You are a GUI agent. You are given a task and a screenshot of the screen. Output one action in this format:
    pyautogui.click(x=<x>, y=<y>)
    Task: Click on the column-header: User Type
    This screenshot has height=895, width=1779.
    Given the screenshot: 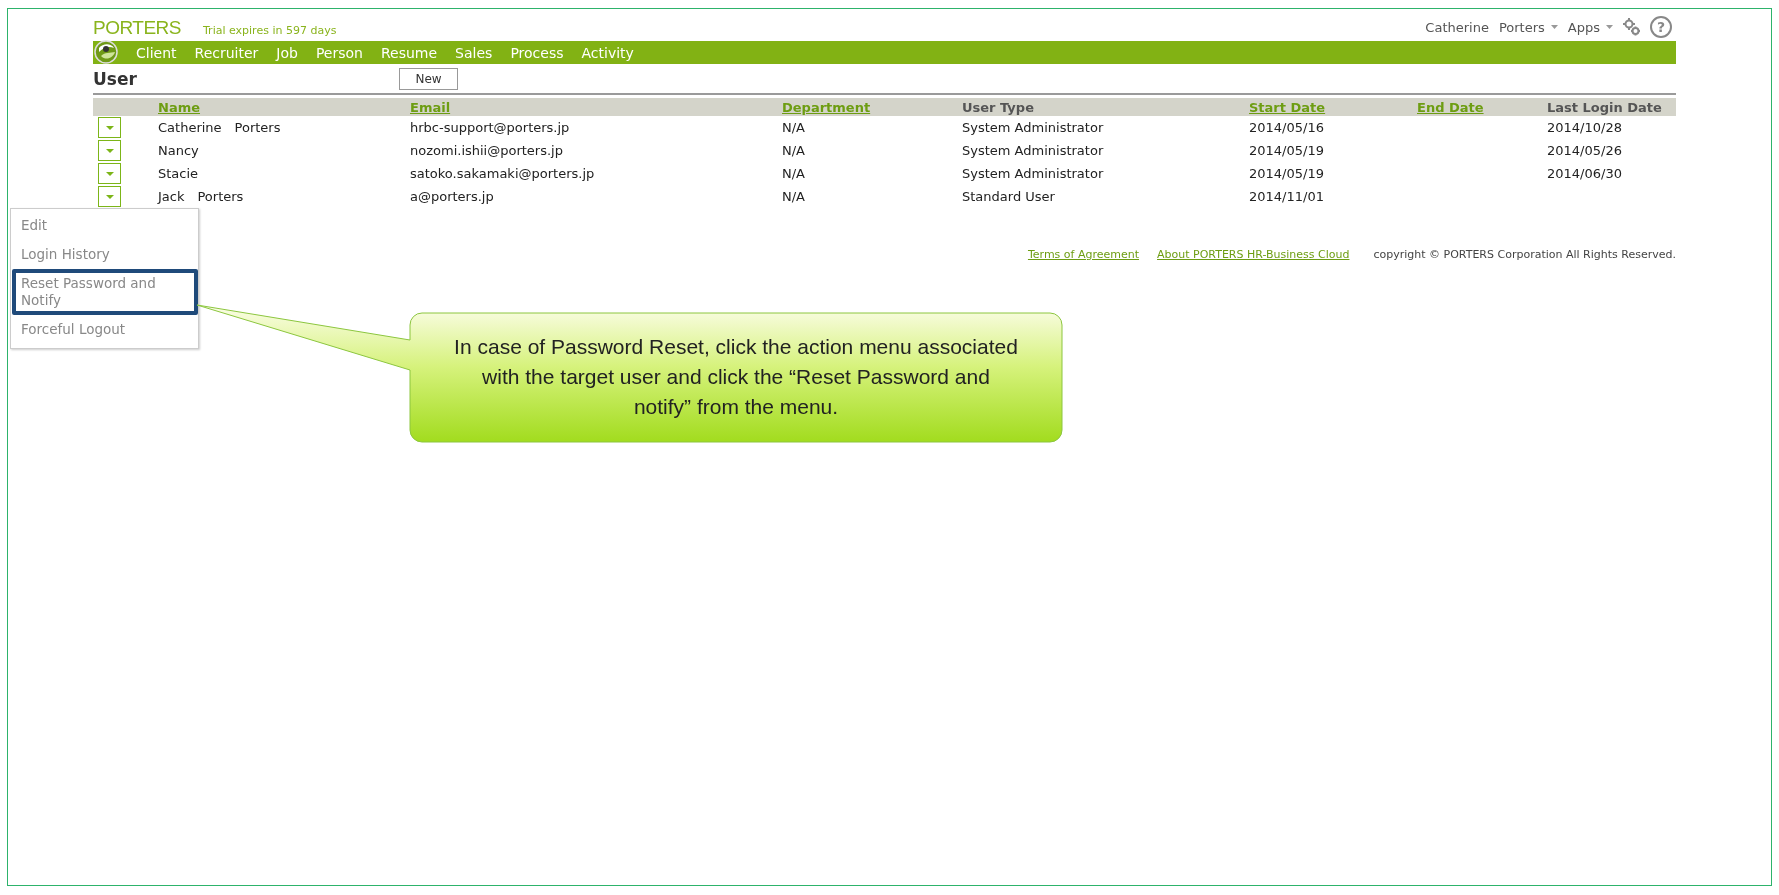 What is the action you would take?
    pyautogui.click(x=998, y=107)
    